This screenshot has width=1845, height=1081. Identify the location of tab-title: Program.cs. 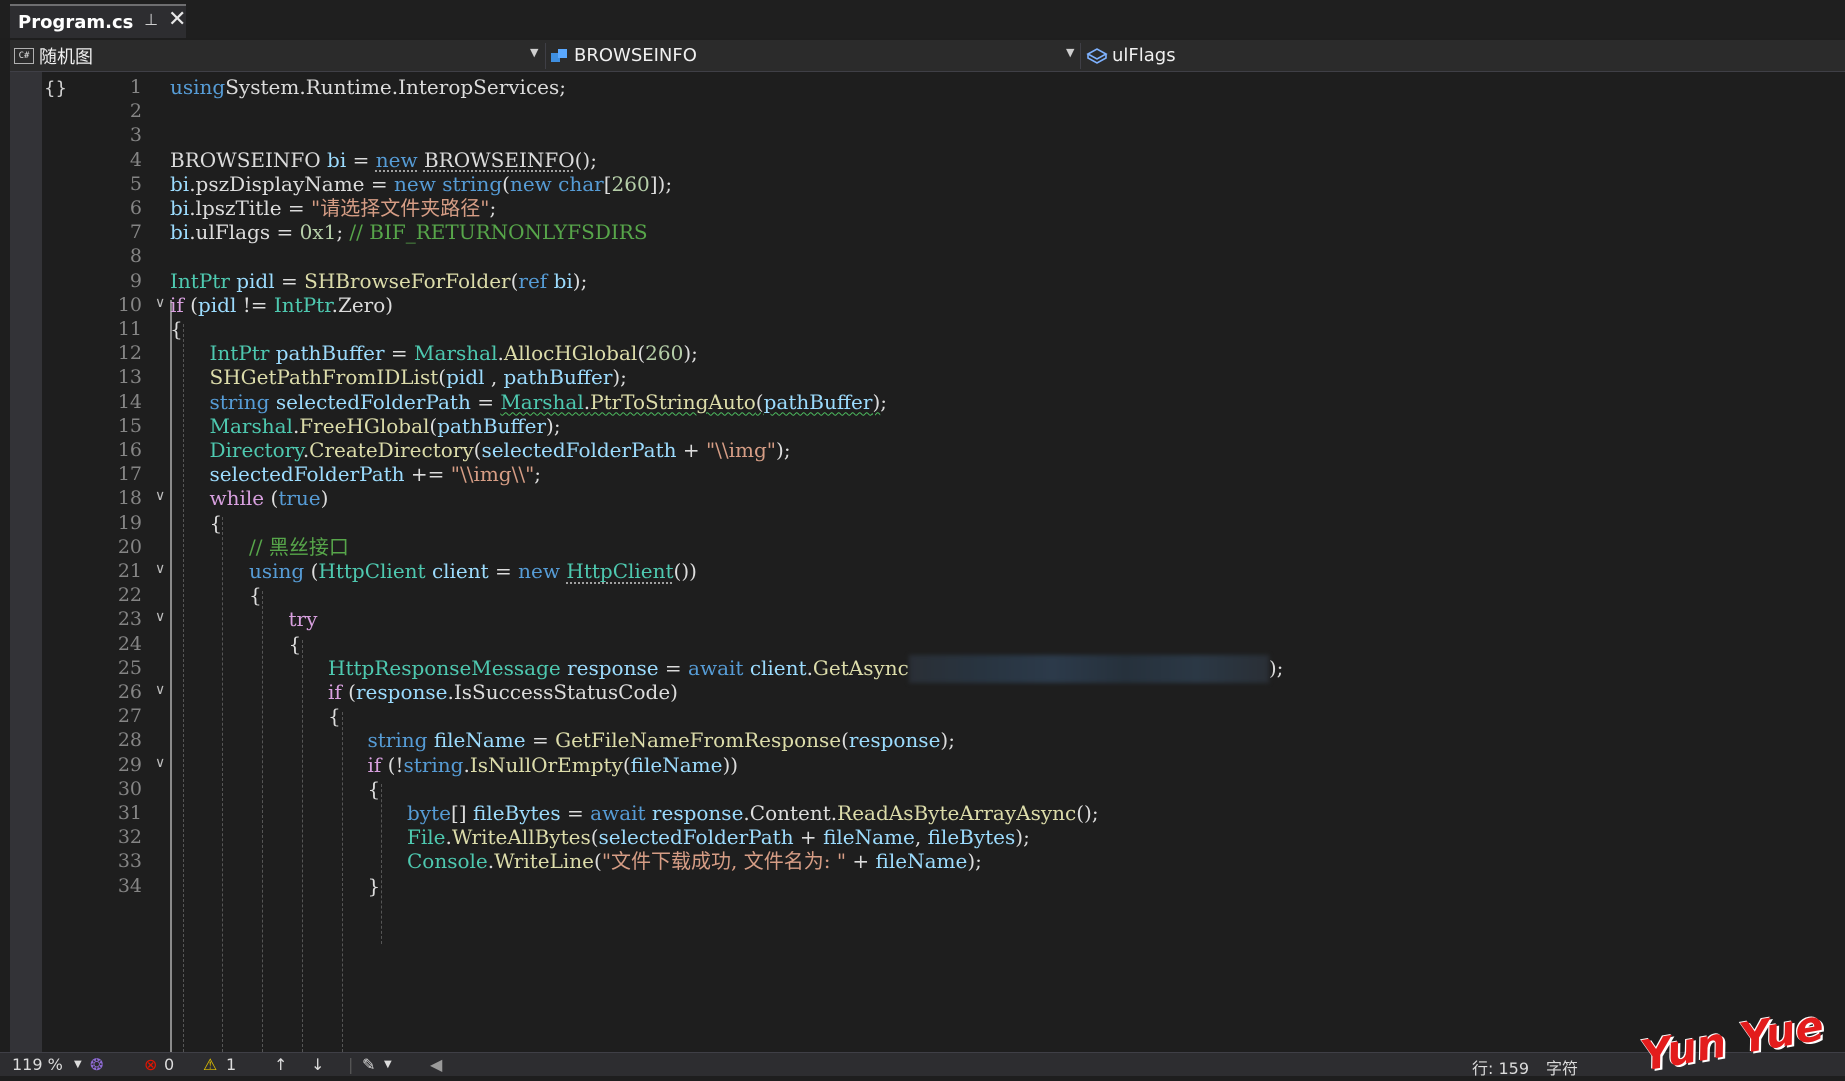
(76, 22).